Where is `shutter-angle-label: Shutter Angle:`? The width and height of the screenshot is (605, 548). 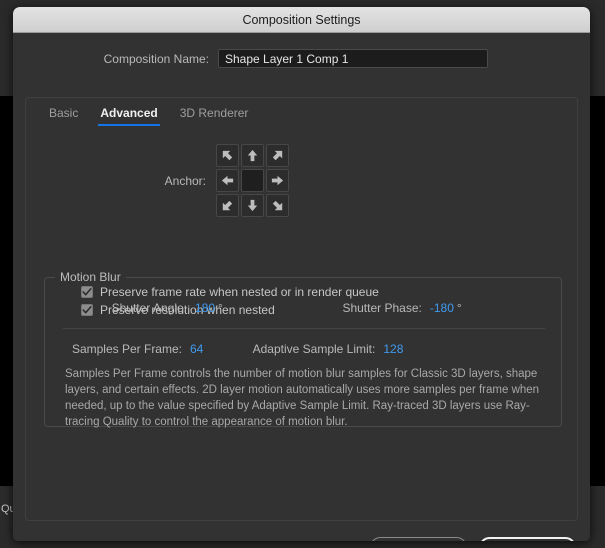 shutter-angle-label: Shutter Angle: is located at coordinates (149, 308).